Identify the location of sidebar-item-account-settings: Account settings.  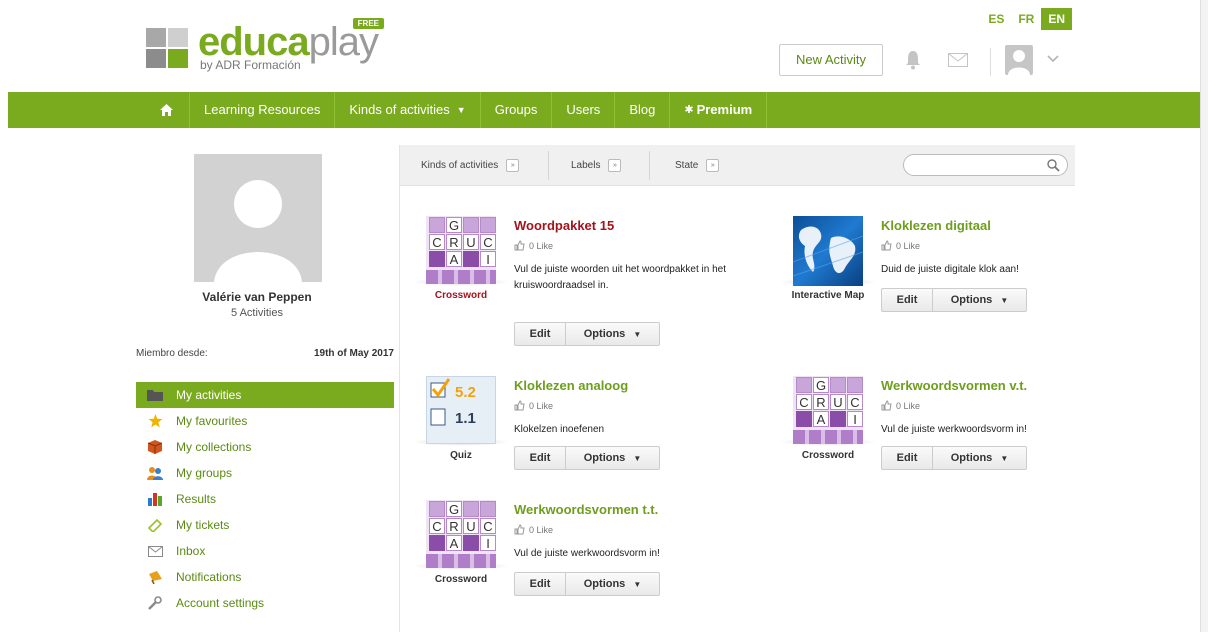
(265, 603).